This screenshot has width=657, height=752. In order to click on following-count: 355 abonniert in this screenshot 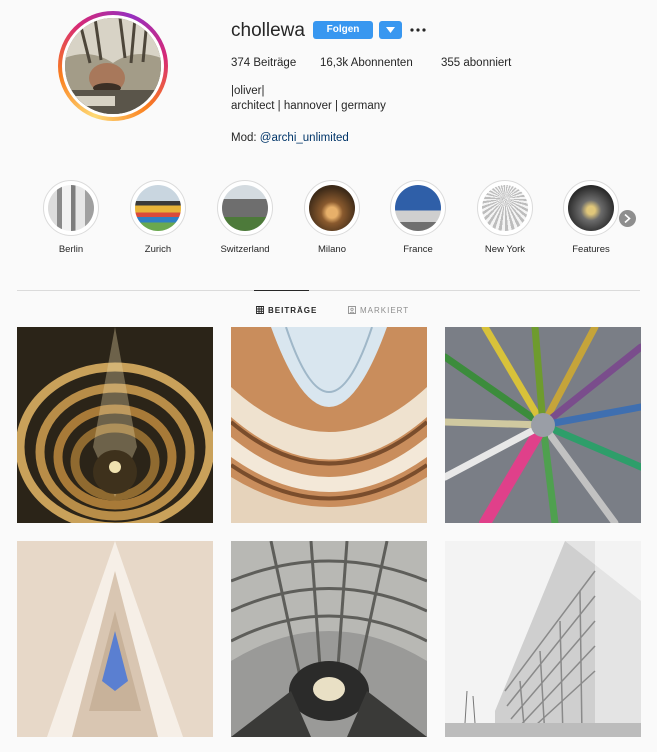, I will do `click(476, 63)`.